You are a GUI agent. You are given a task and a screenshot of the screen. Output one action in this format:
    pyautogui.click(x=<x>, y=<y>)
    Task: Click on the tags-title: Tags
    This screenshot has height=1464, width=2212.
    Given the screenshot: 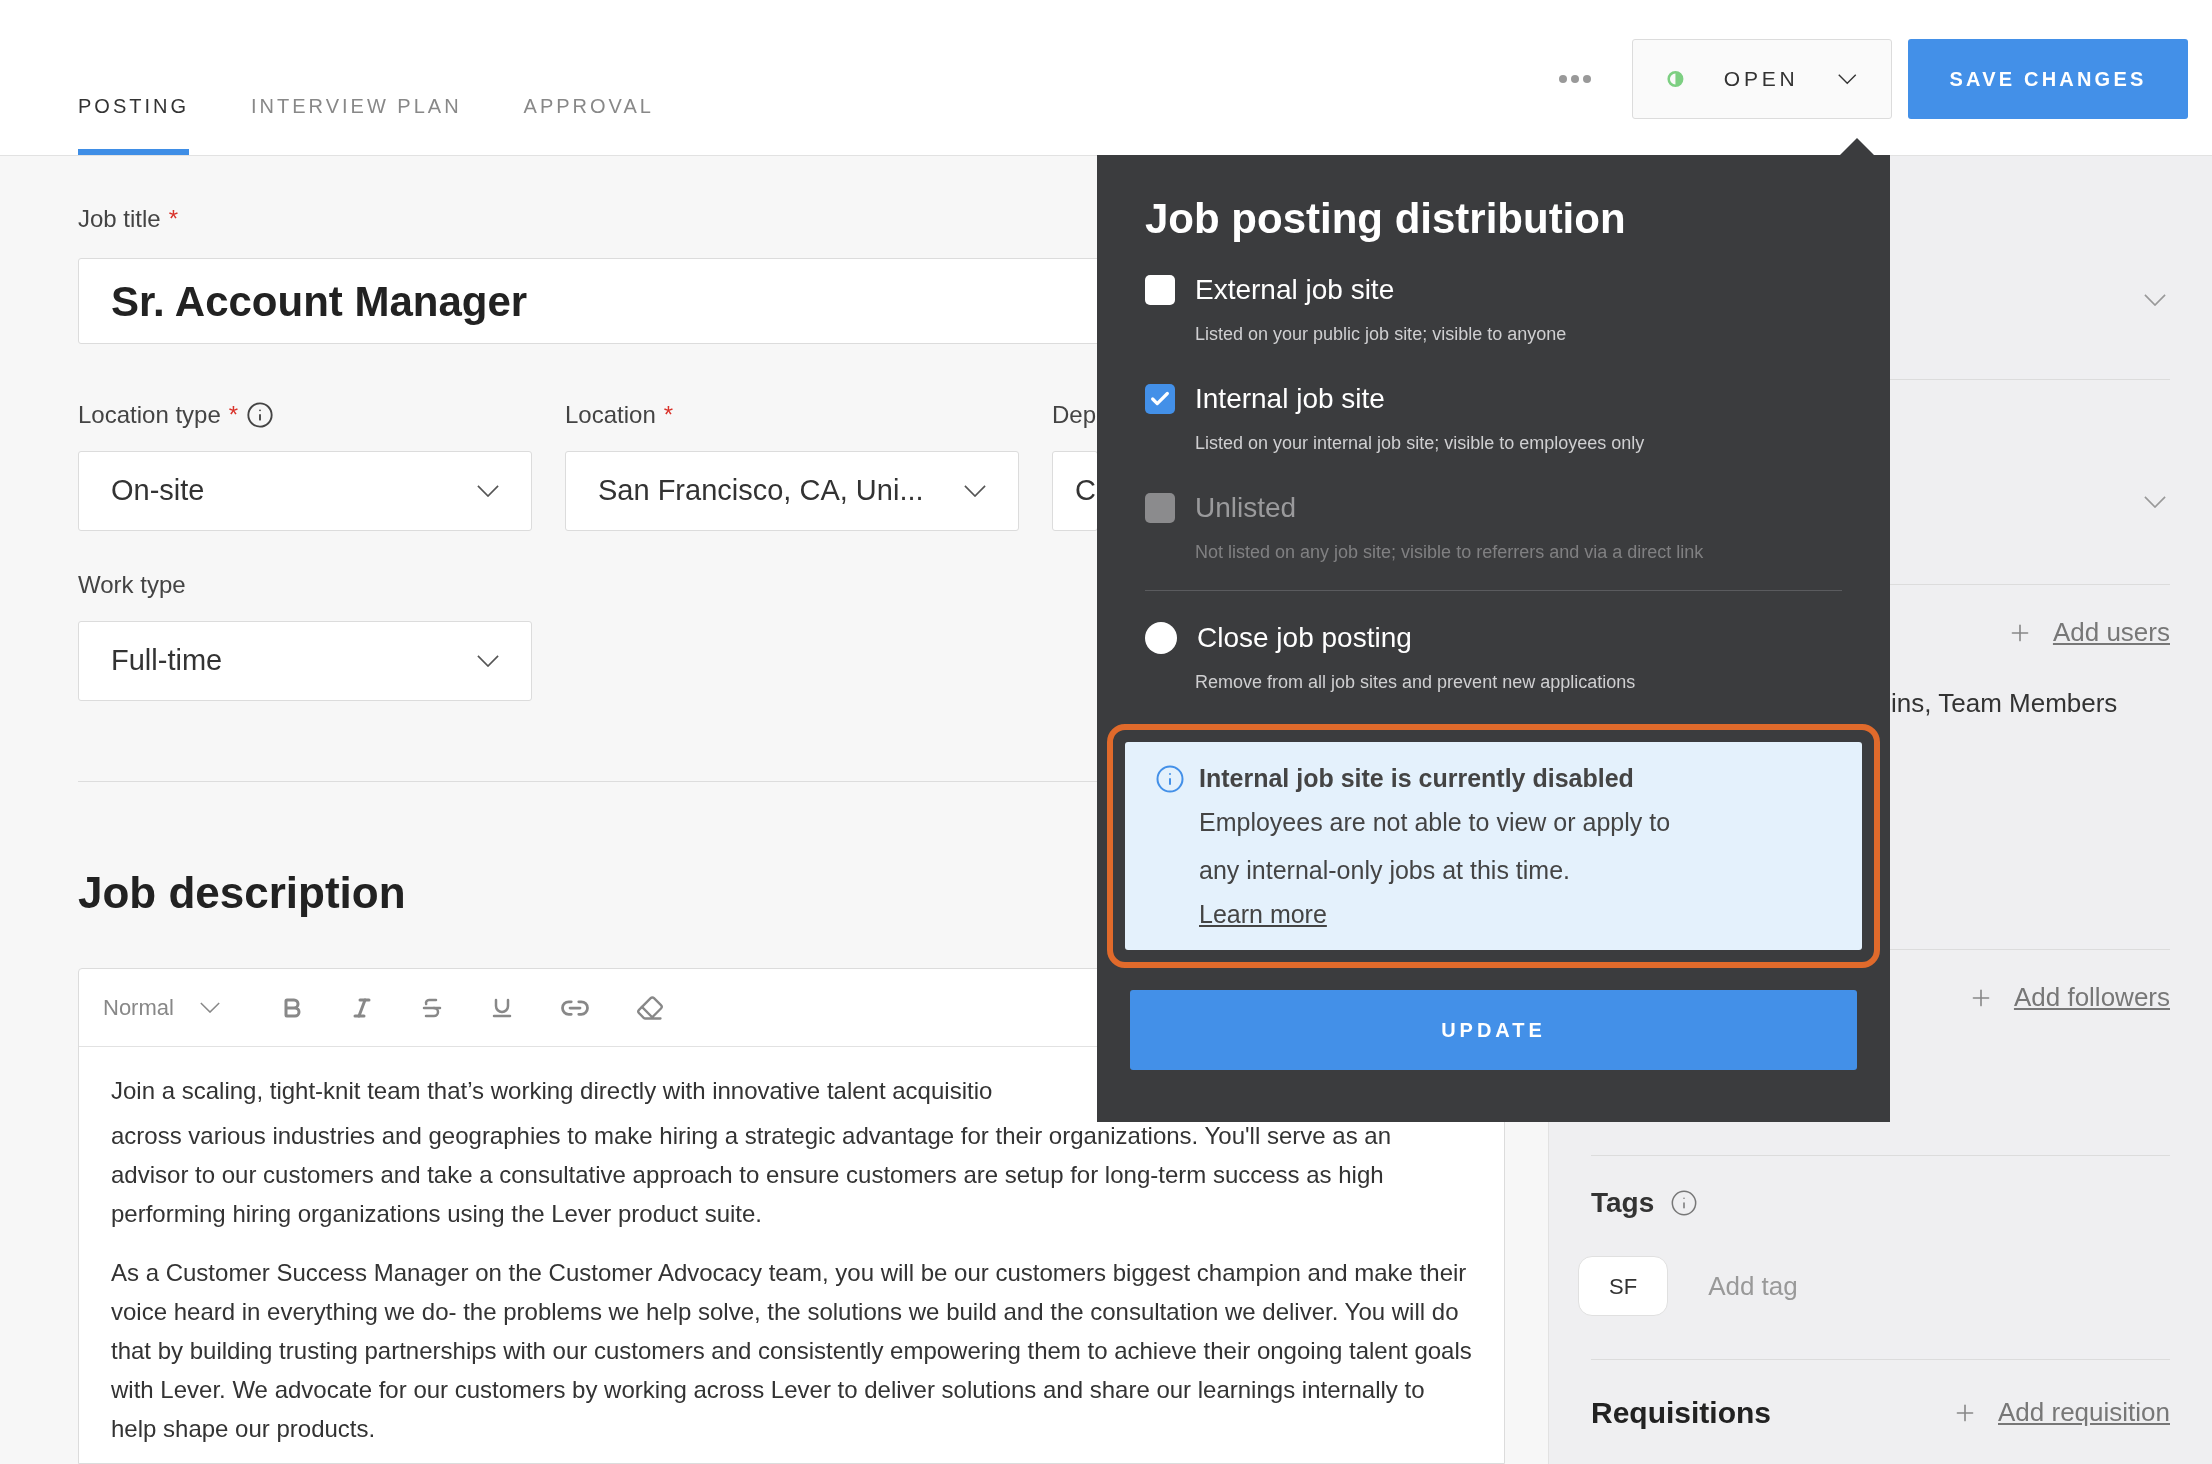 What is the action you would take?
    pyautogui.click(x=1623, y=1203)
    